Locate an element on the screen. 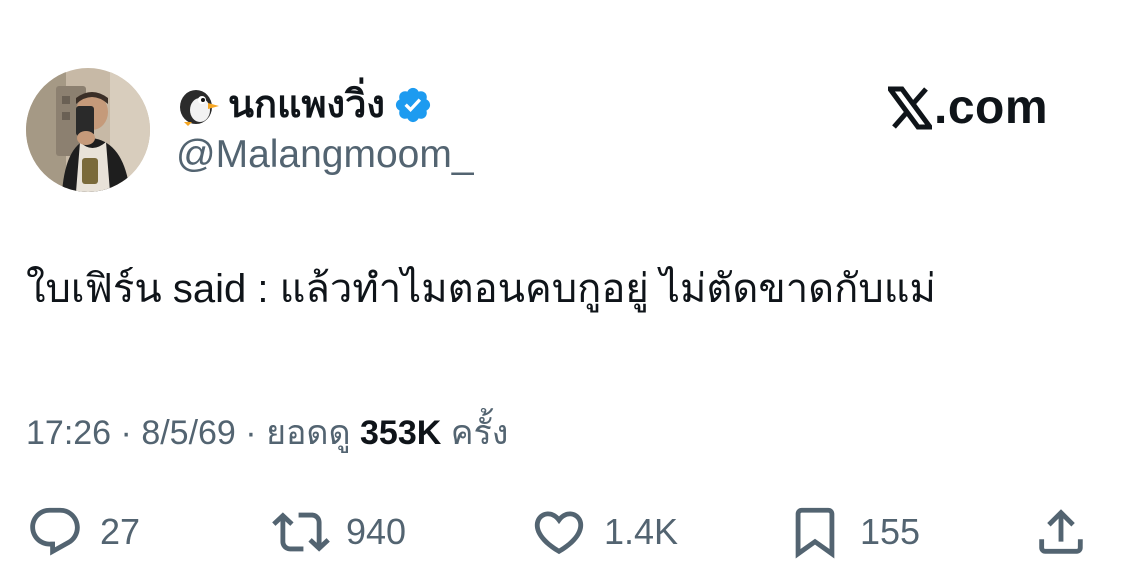 Image resolution: width=1125 pixels, height=580 pixels. author-display-name: นกแพงวิ่ง is located at coordinates (306, 105).